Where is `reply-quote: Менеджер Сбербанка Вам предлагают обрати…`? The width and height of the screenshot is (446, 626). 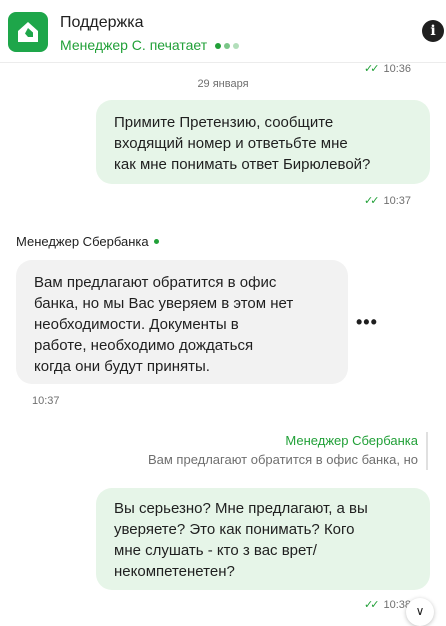 reply-quote: Менеджер Сбербанка Вам предлагают обрати… is located at coordinates (288, 451).